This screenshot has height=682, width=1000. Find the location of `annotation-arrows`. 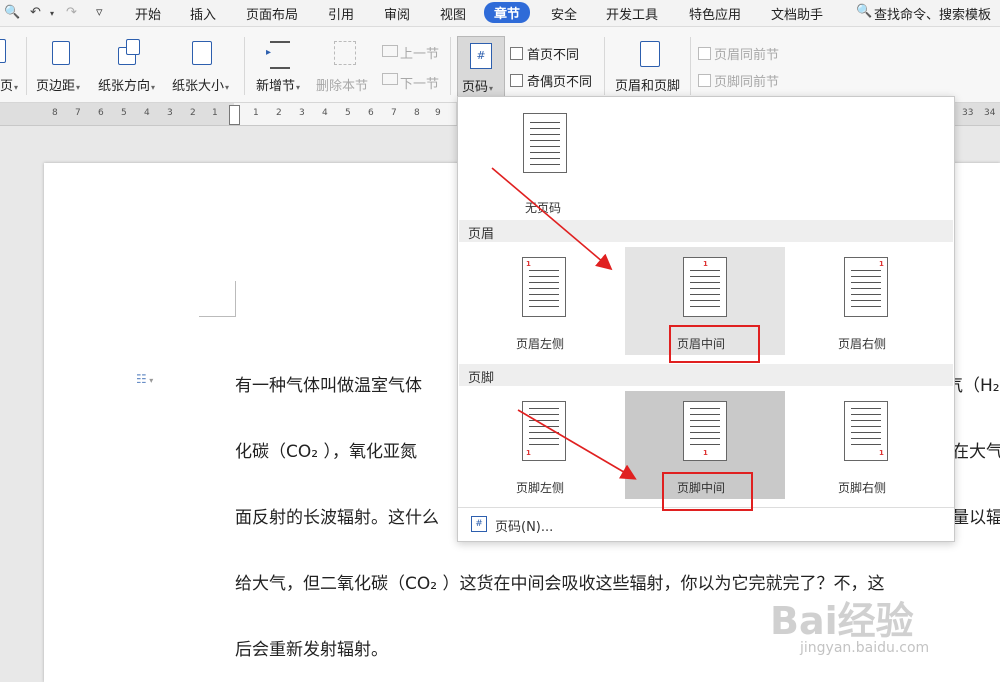

annotation-arrows is located at coordinates (564, 323).